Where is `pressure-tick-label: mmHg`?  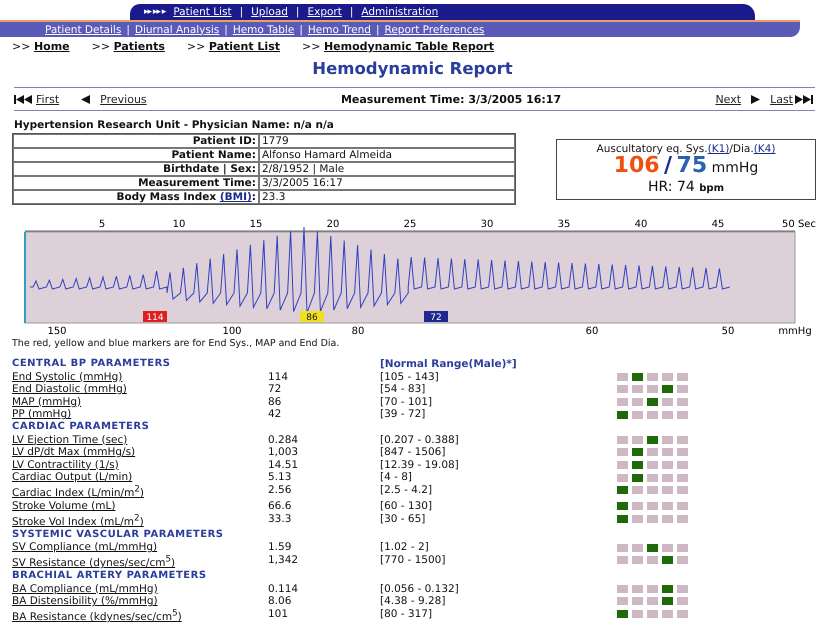 pressure-tick-label: mmHg is located at coordinates (795, 331).